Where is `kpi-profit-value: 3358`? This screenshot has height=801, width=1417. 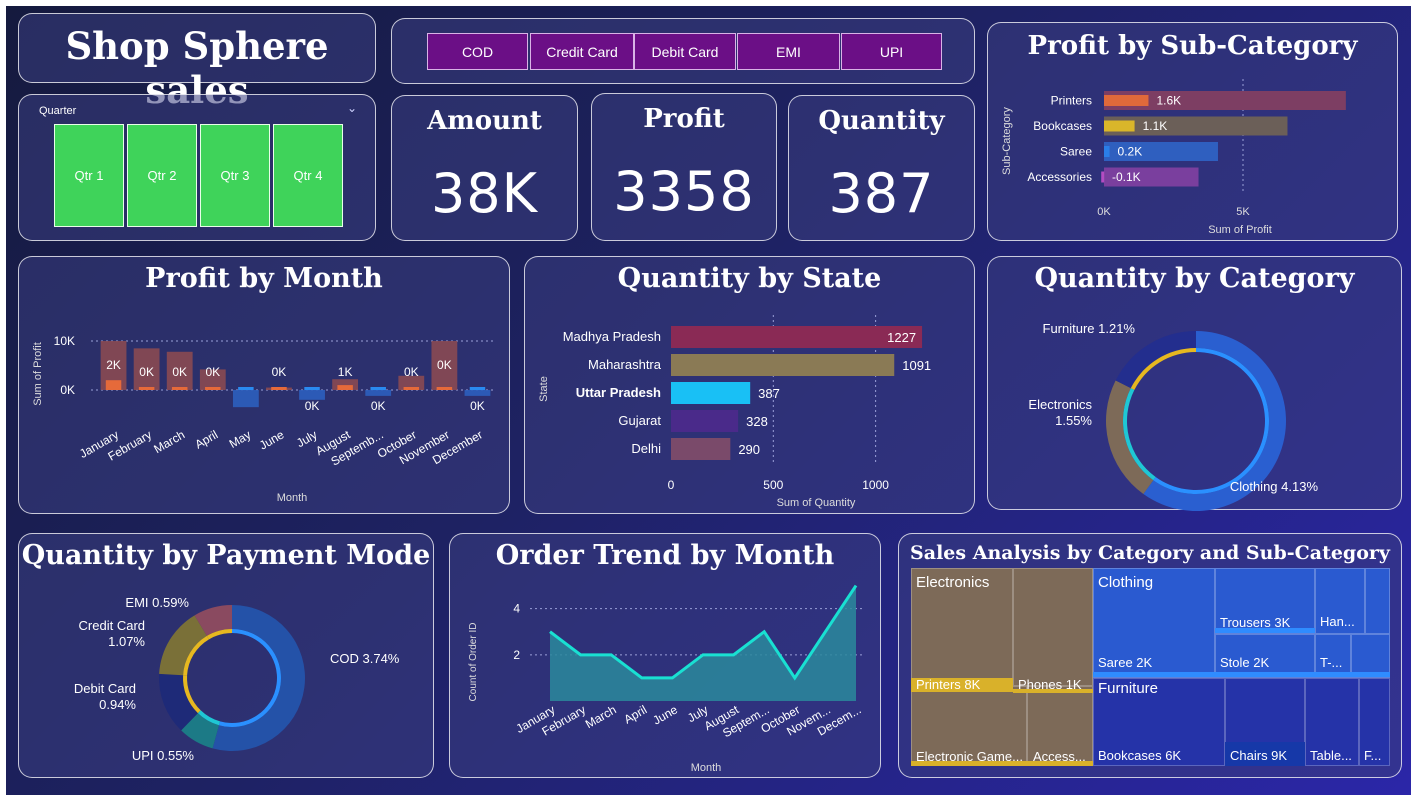
kpi-profit-value: 3358 is located at coordinates (684, 191).